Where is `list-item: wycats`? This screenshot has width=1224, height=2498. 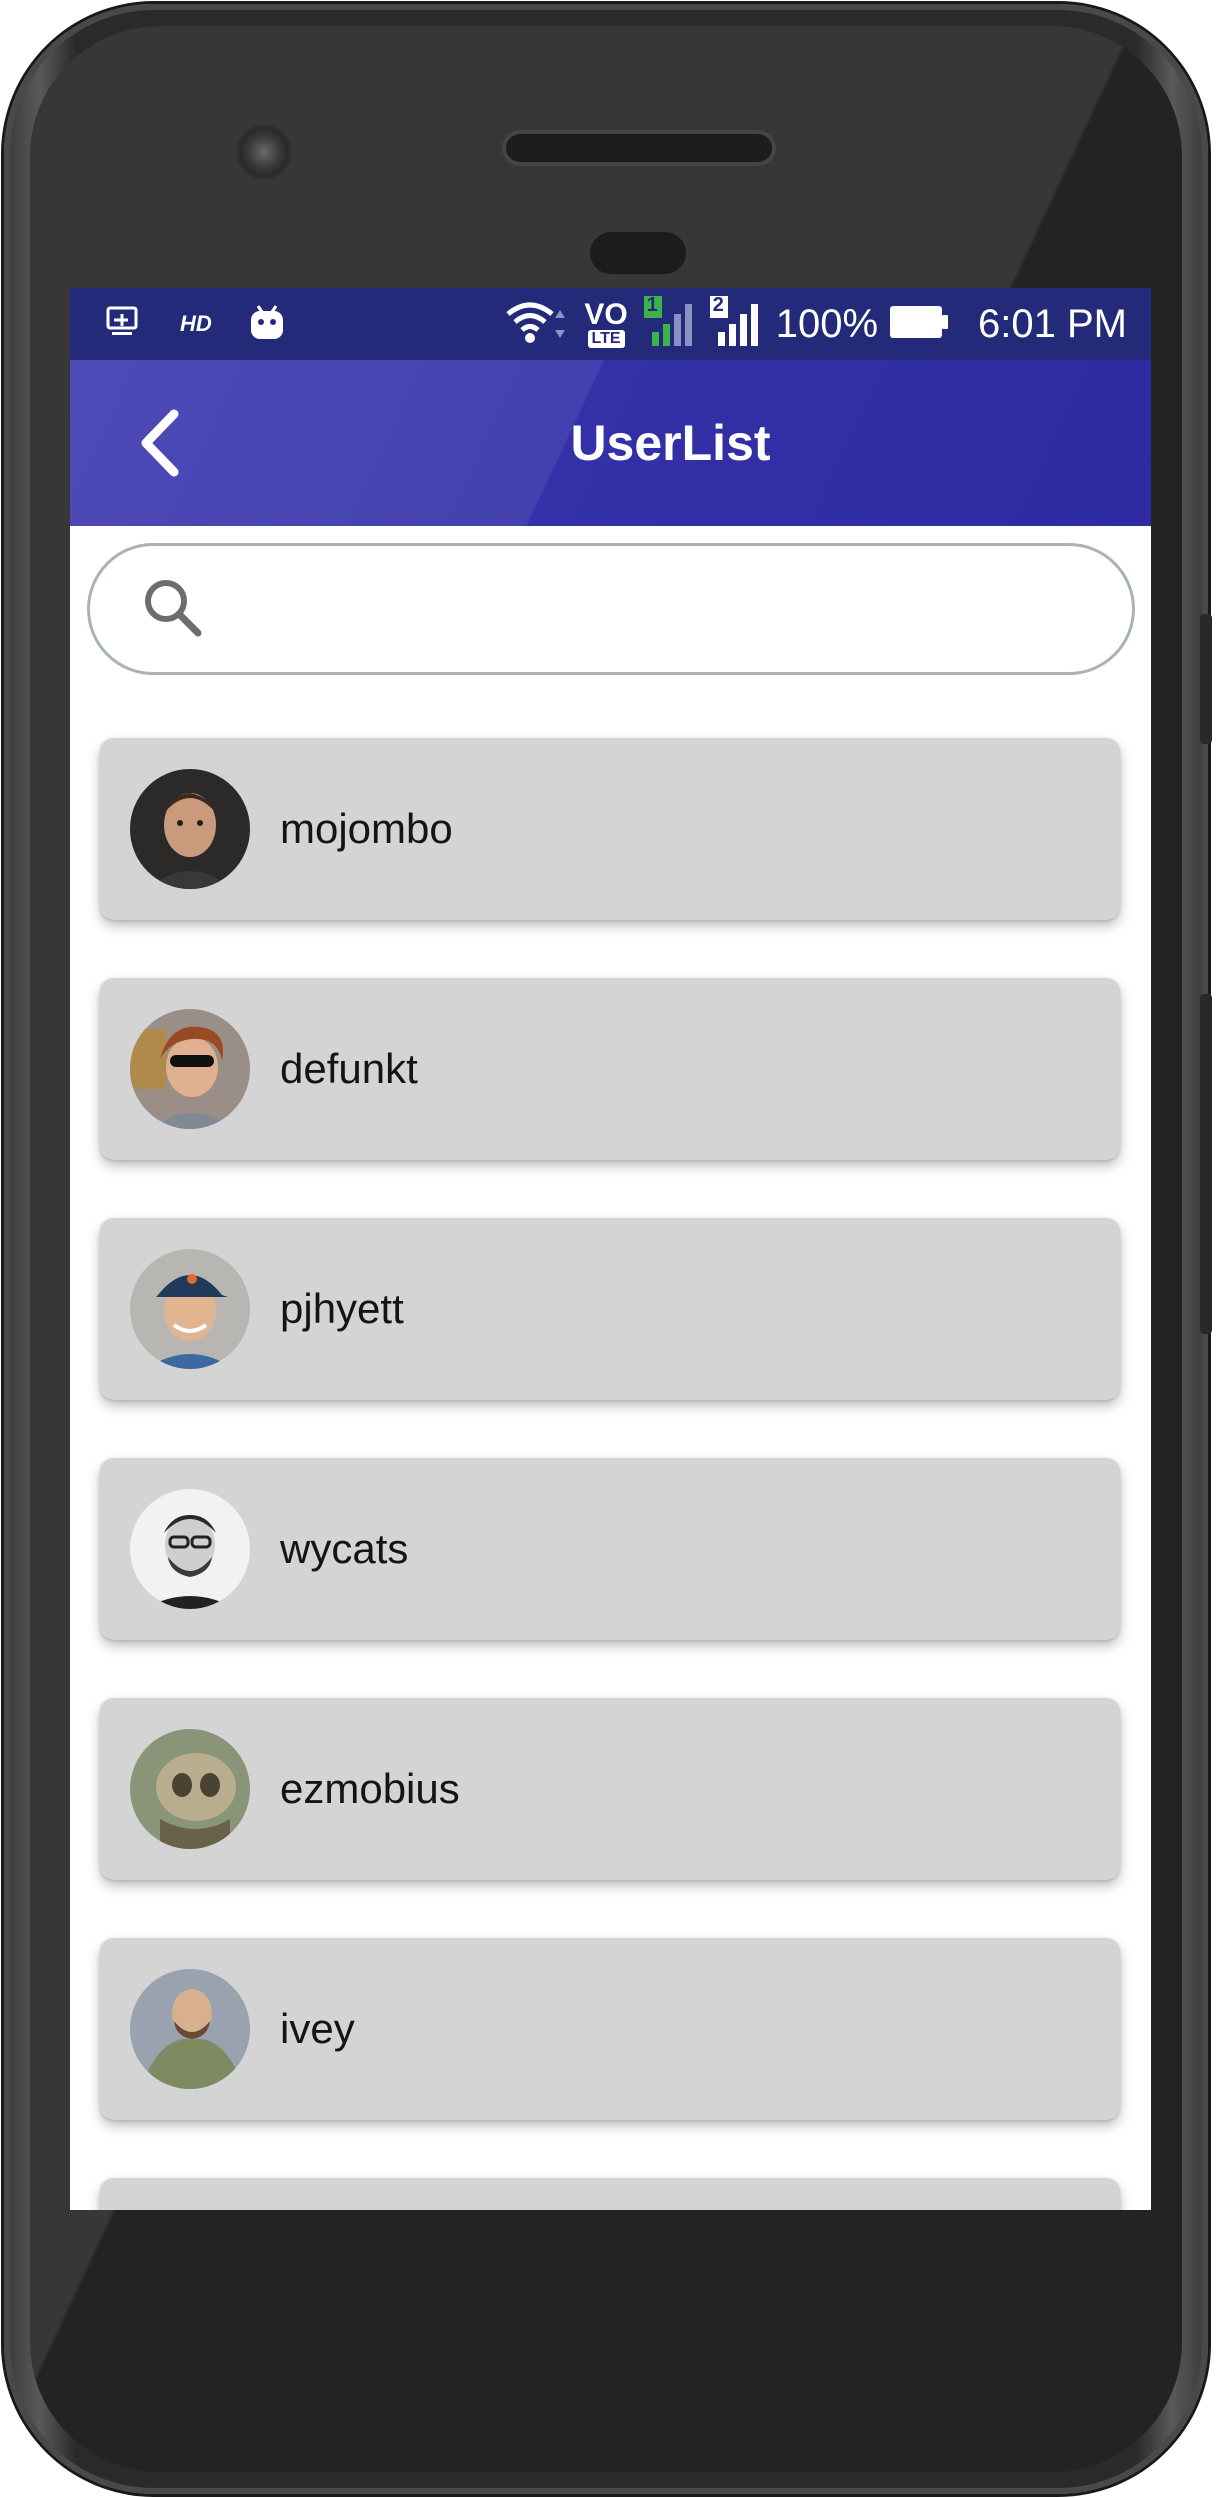
list-item: wycats is located at coordinates (610, 1549).